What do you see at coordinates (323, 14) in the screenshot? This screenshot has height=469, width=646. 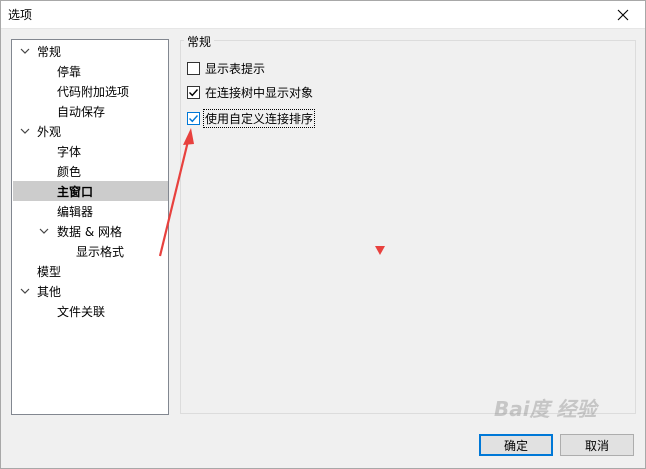 I see `title-bar: 选项` at bounding box center [323, 14].